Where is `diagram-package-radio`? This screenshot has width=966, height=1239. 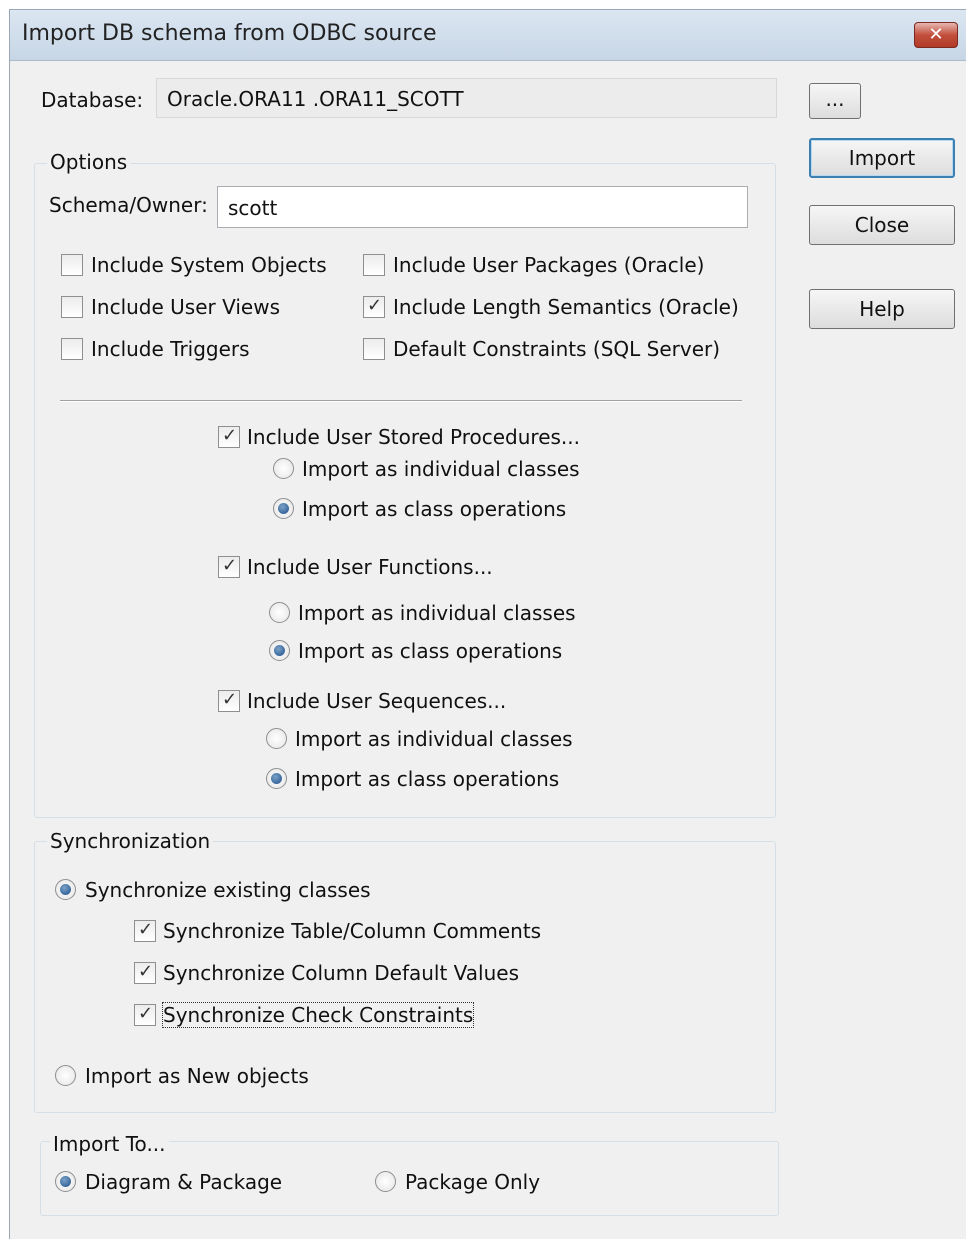
diagram-package-radio is located at coordinates (65, 1181).